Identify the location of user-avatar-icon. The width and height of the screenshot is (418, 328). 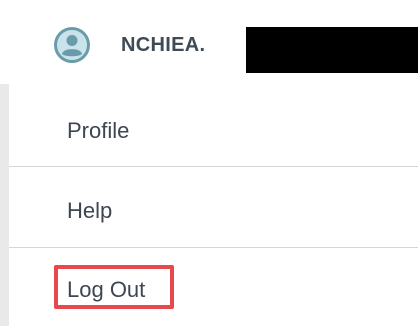
(72, 45).